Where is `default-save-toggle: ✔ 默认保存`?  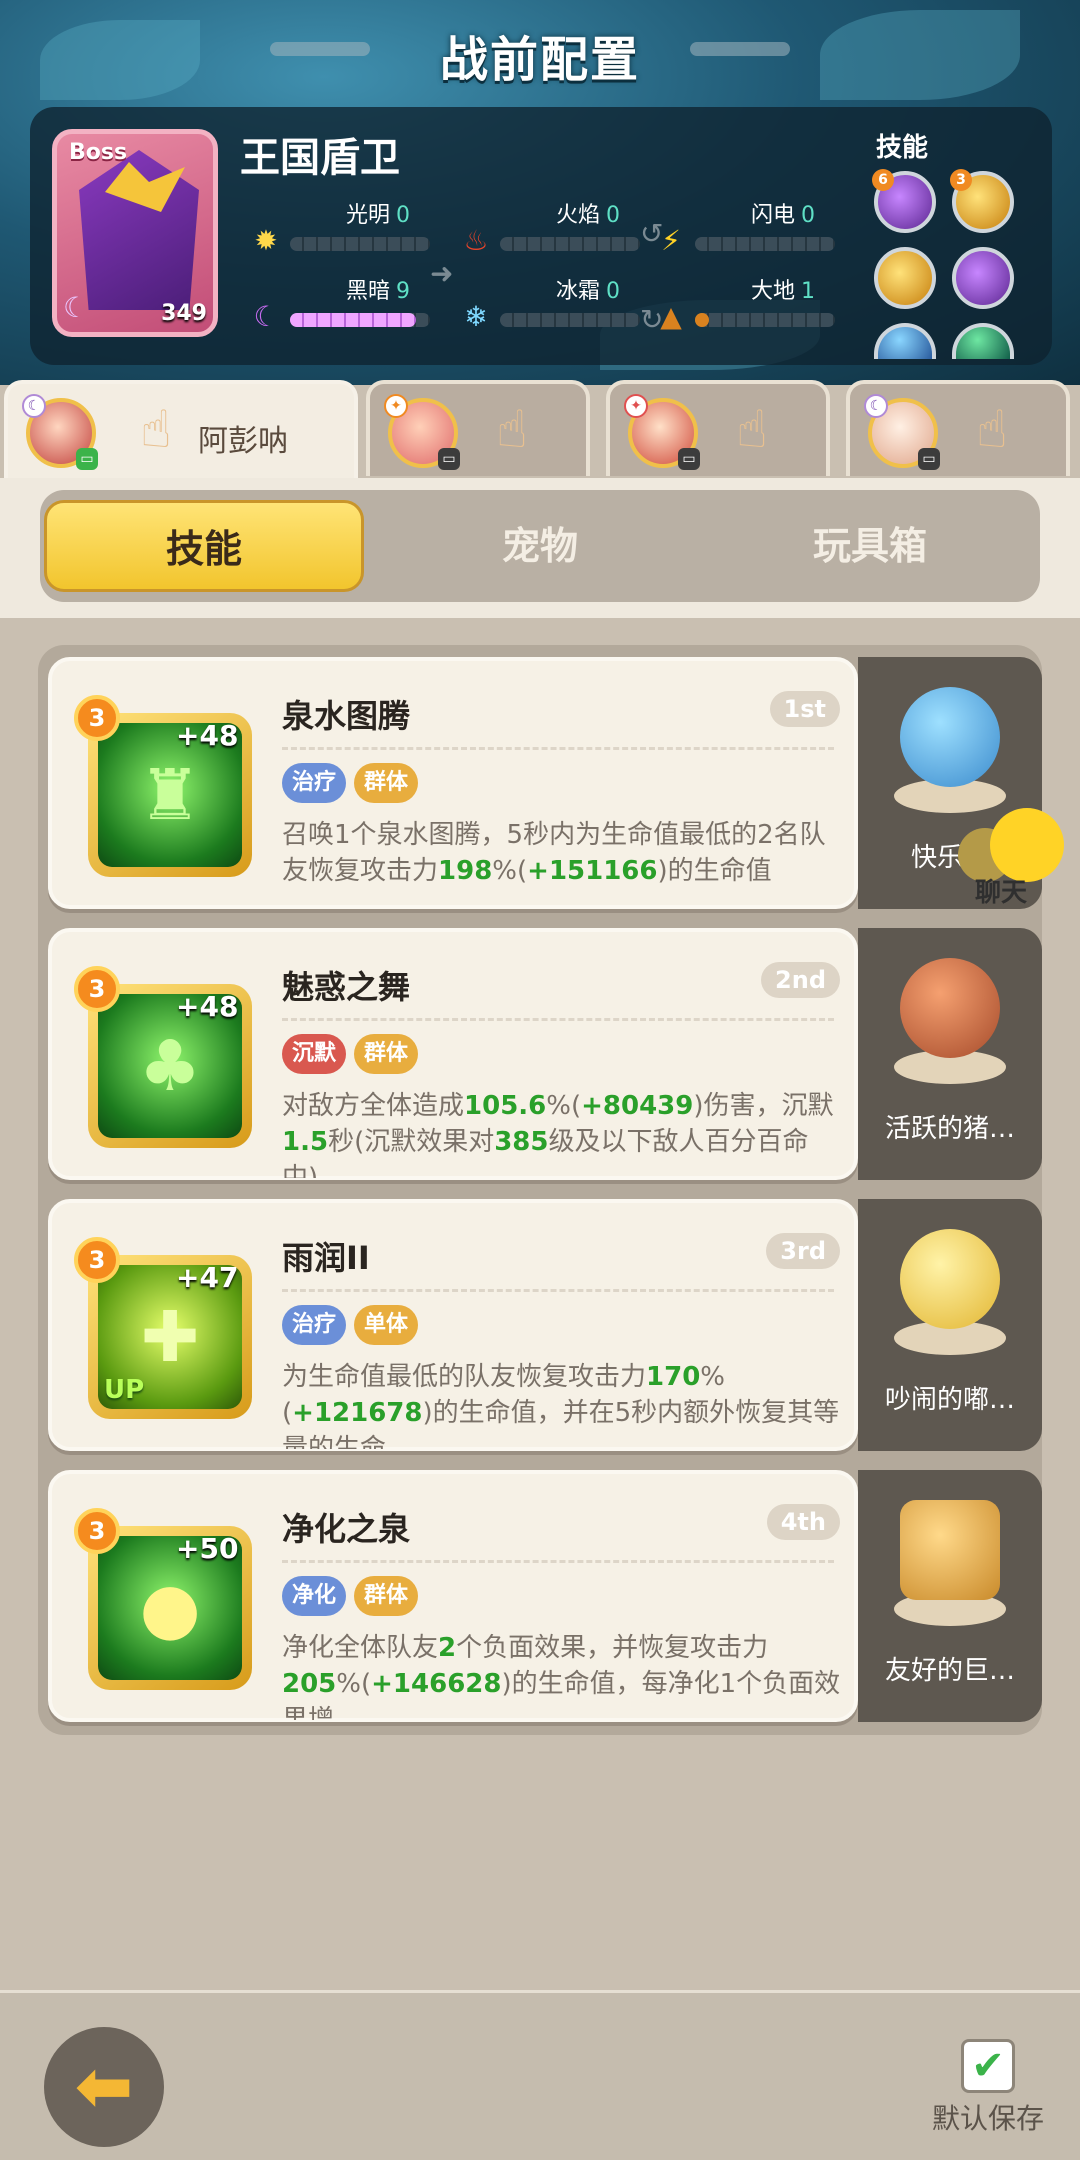 default-save-toggle: ✔ 默认保存 is located at coordinates (988, 2088).